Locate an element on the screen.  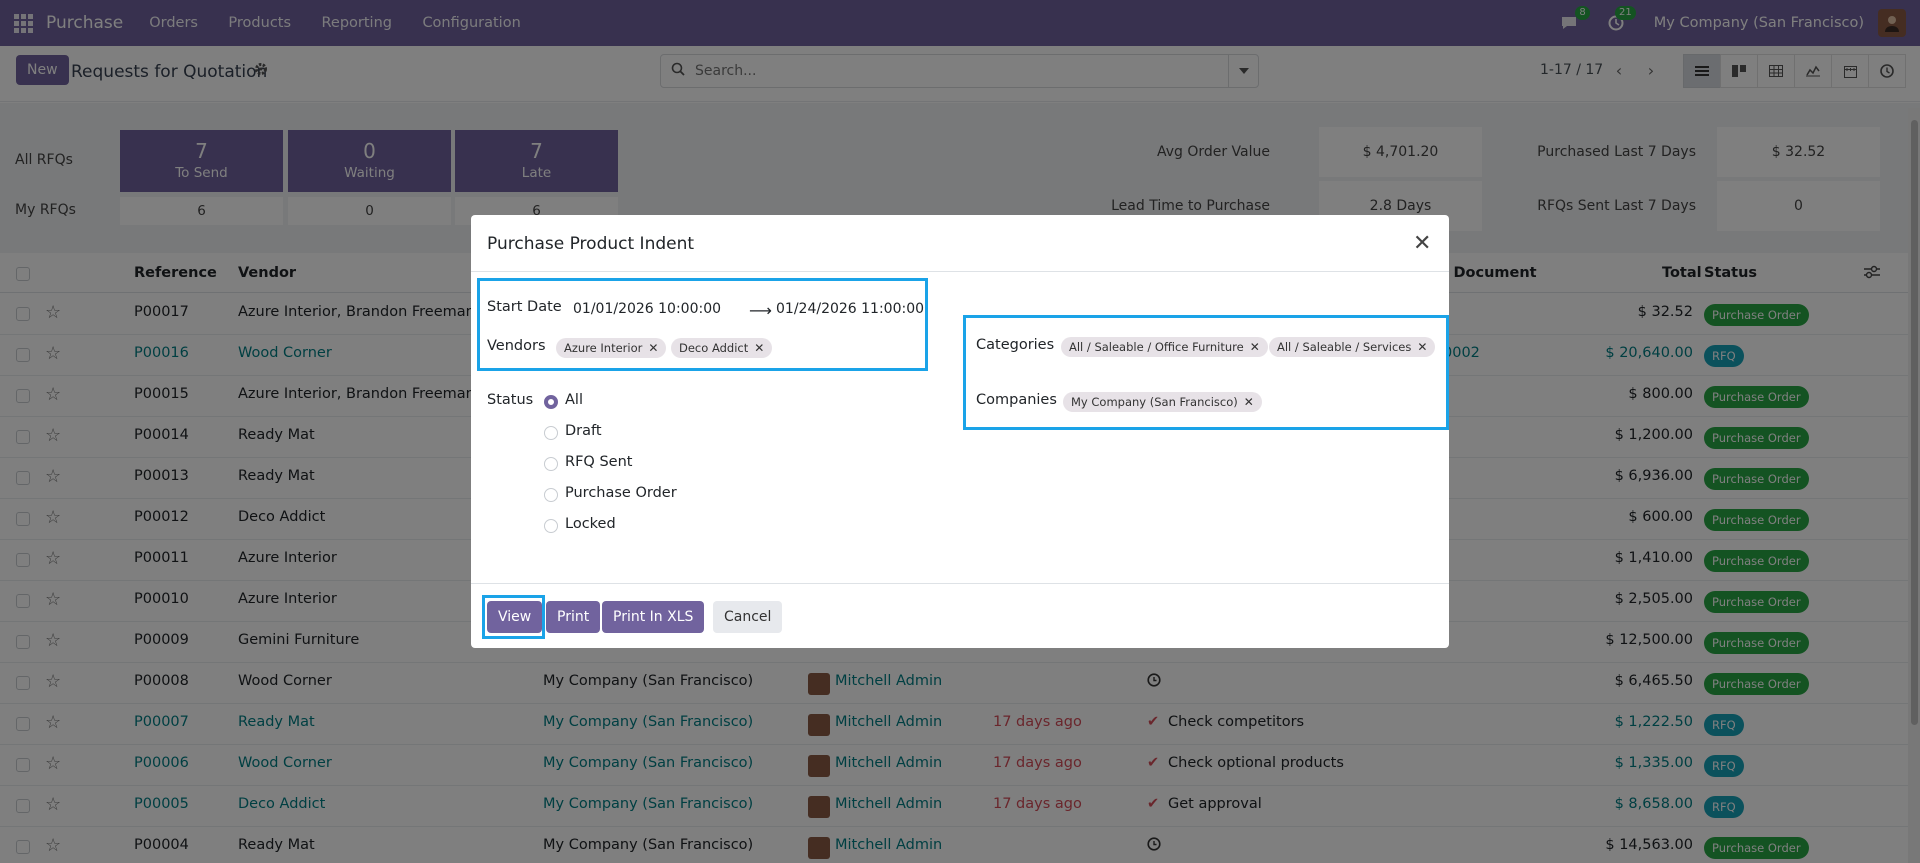
highlight-date-vendors is located at coordinates (702, 324).